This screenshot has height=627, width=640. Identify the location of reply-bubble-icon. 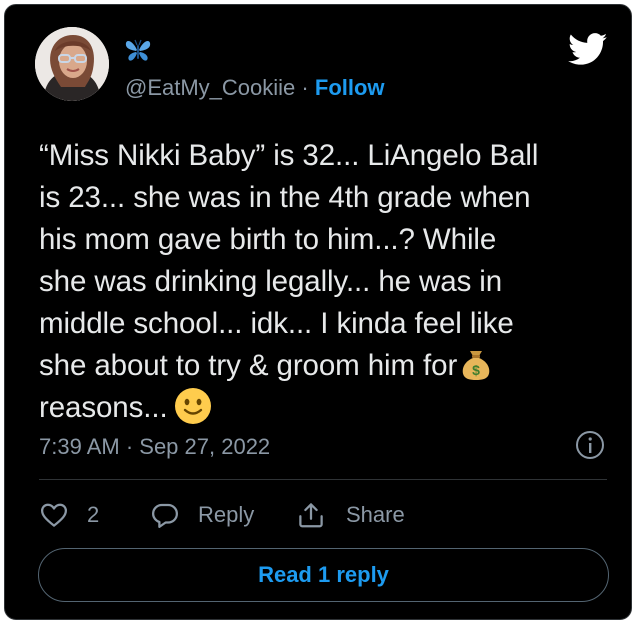
(165, 515).